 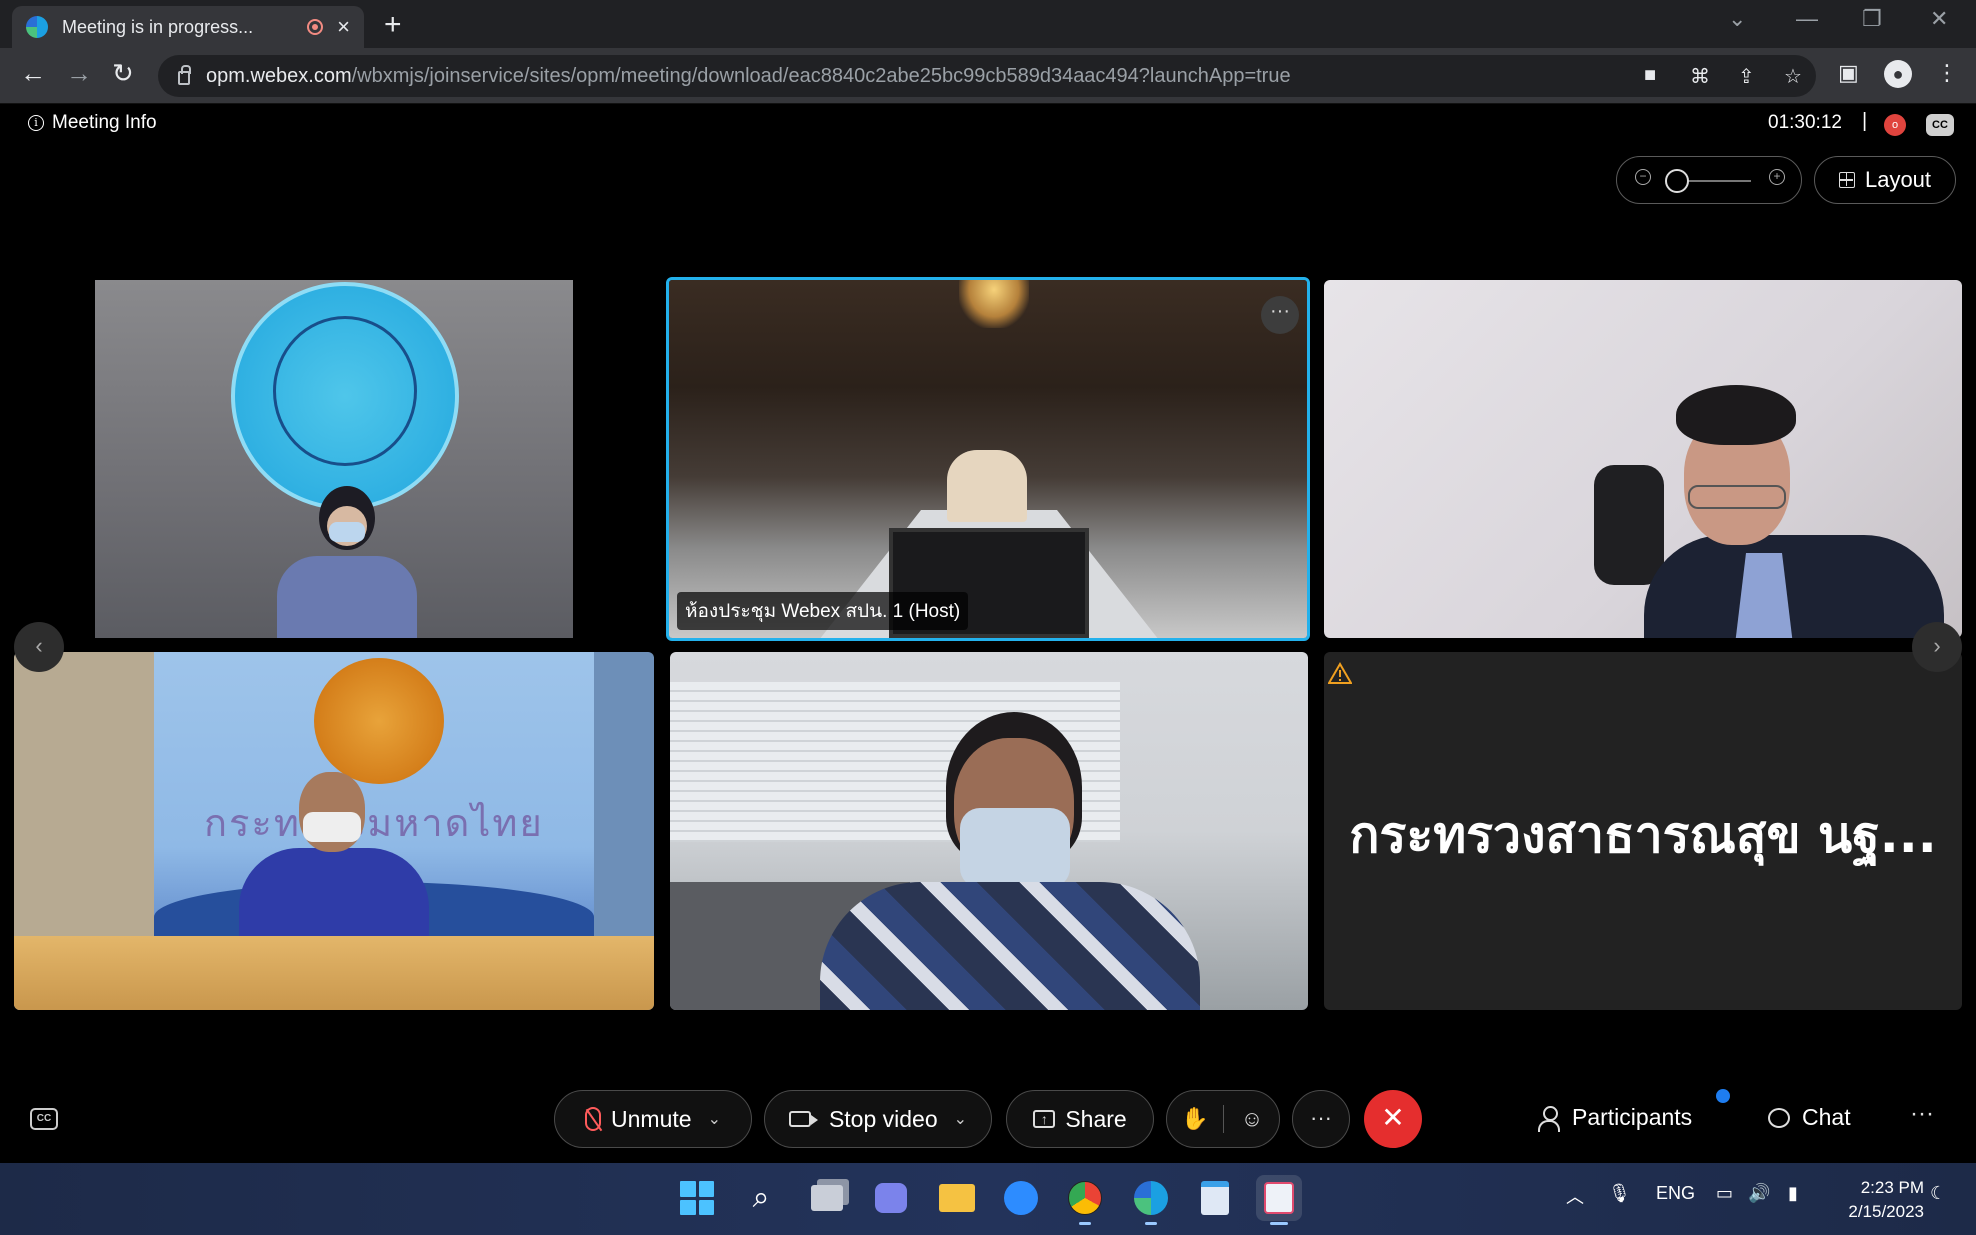 What do you see at coordinates (123, 73) in the screenshot?
I see `reload-icon: ↻` at bounding box center [123, 73].